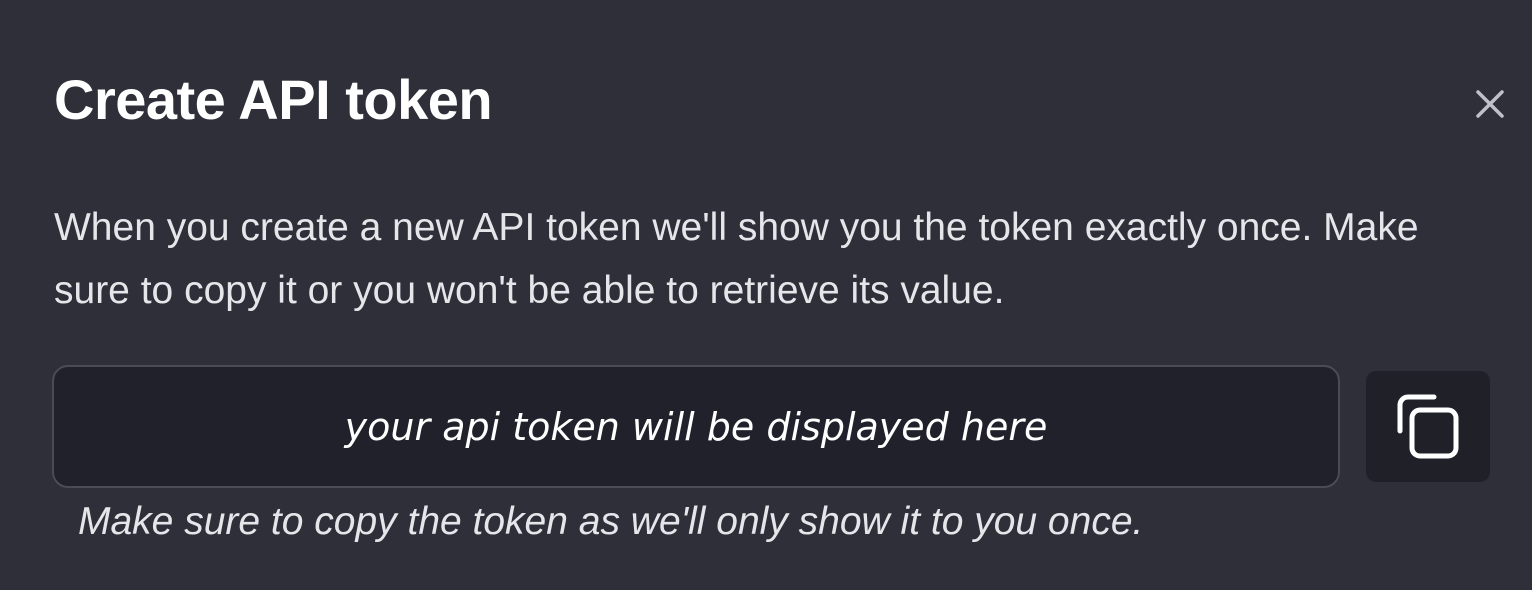  What do you see at coordinates (273, 99) in the screenshot?
I see `dialog-title: Create API token` at bounding box center [273, 99].